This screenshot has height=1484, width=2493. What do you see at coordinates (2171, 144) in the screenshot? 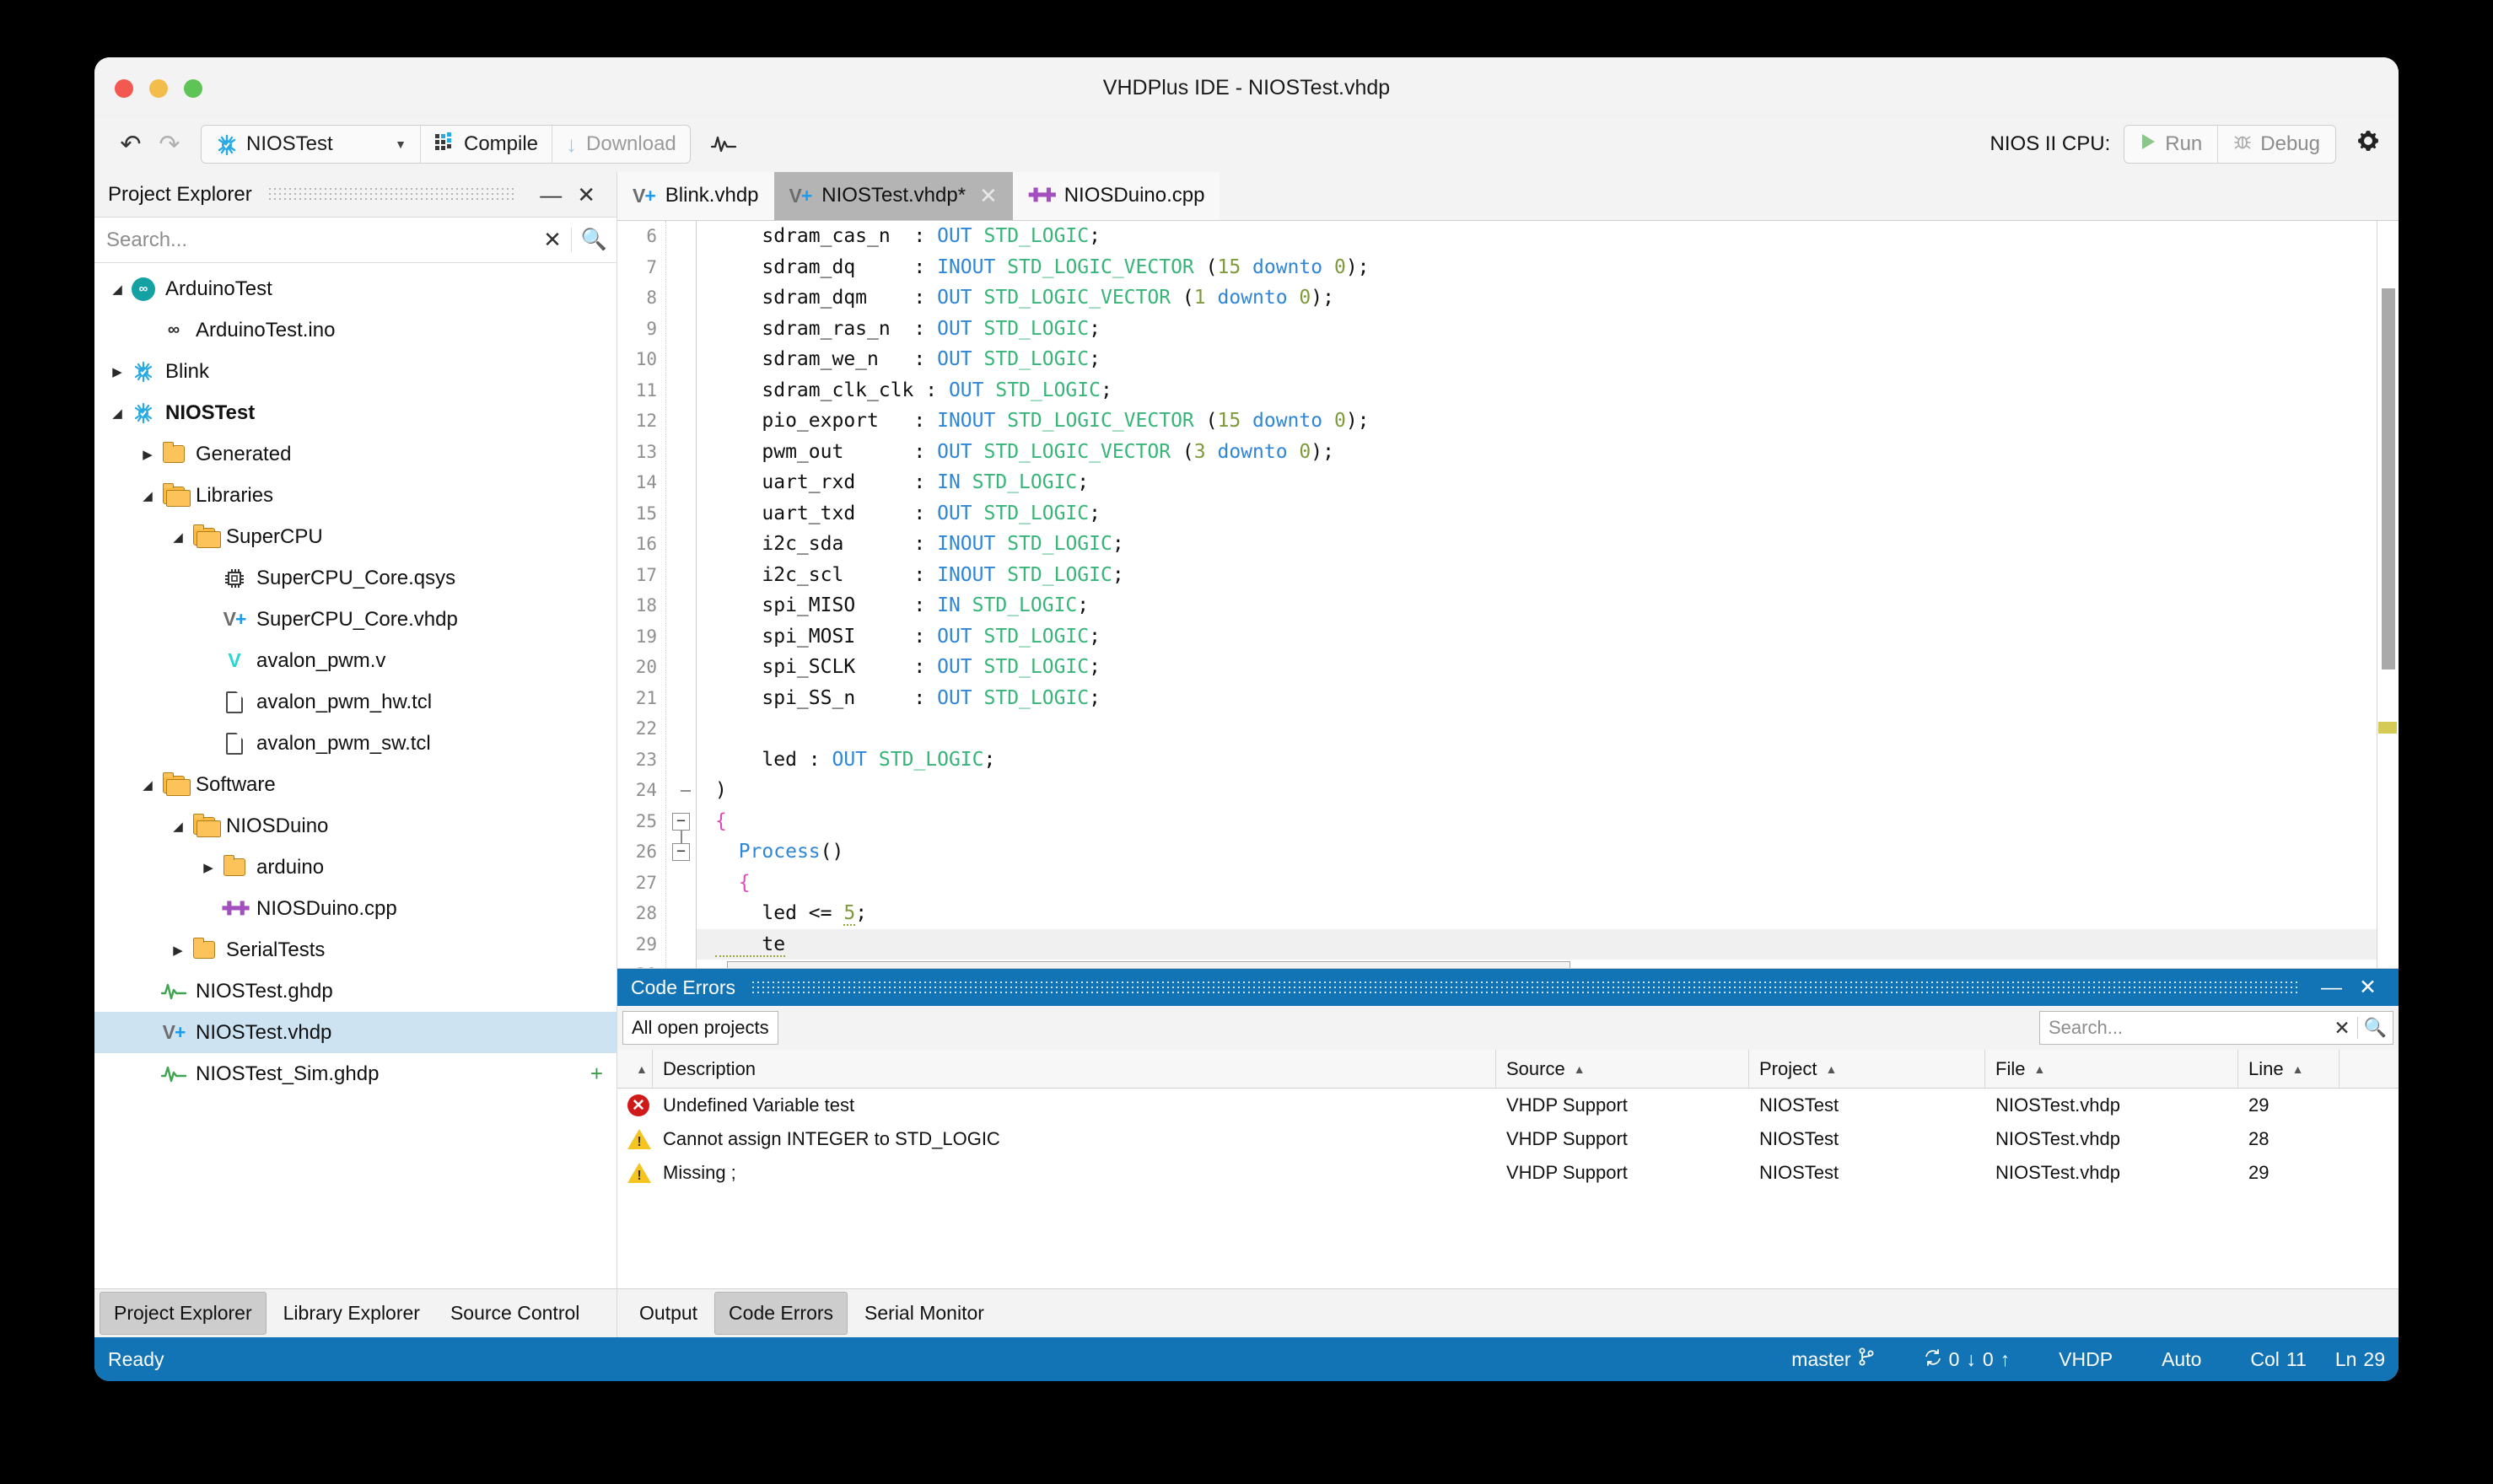
I see `run-button: Run` at bounding box center [2171, 144].